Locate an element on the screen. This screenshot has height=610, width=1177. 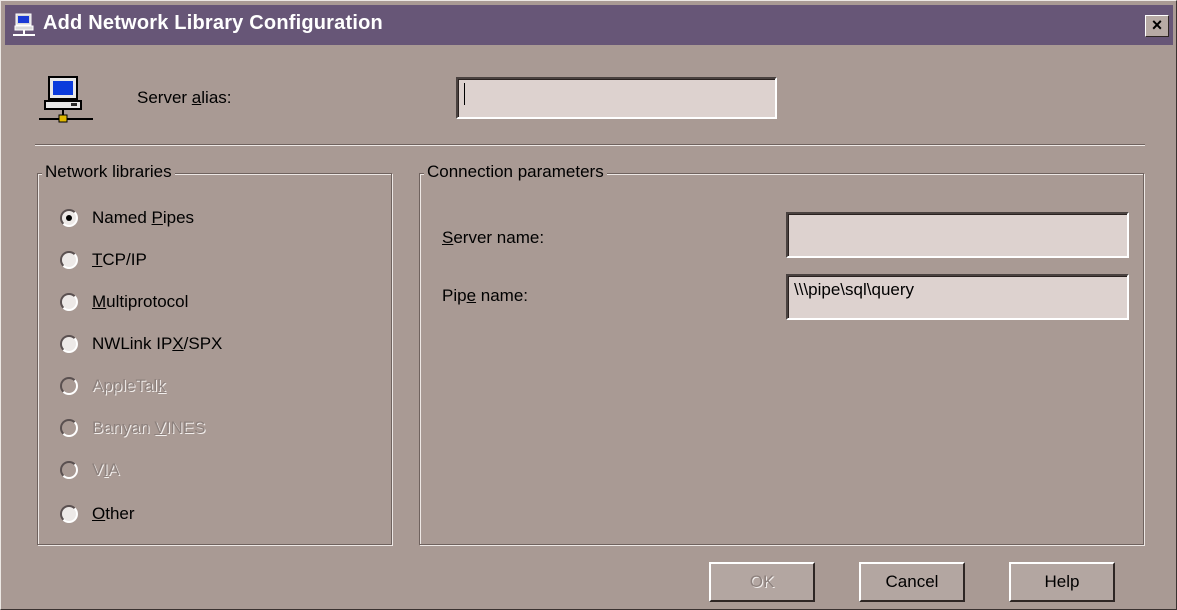
close-button: × is located at coordinates (1157, 26).